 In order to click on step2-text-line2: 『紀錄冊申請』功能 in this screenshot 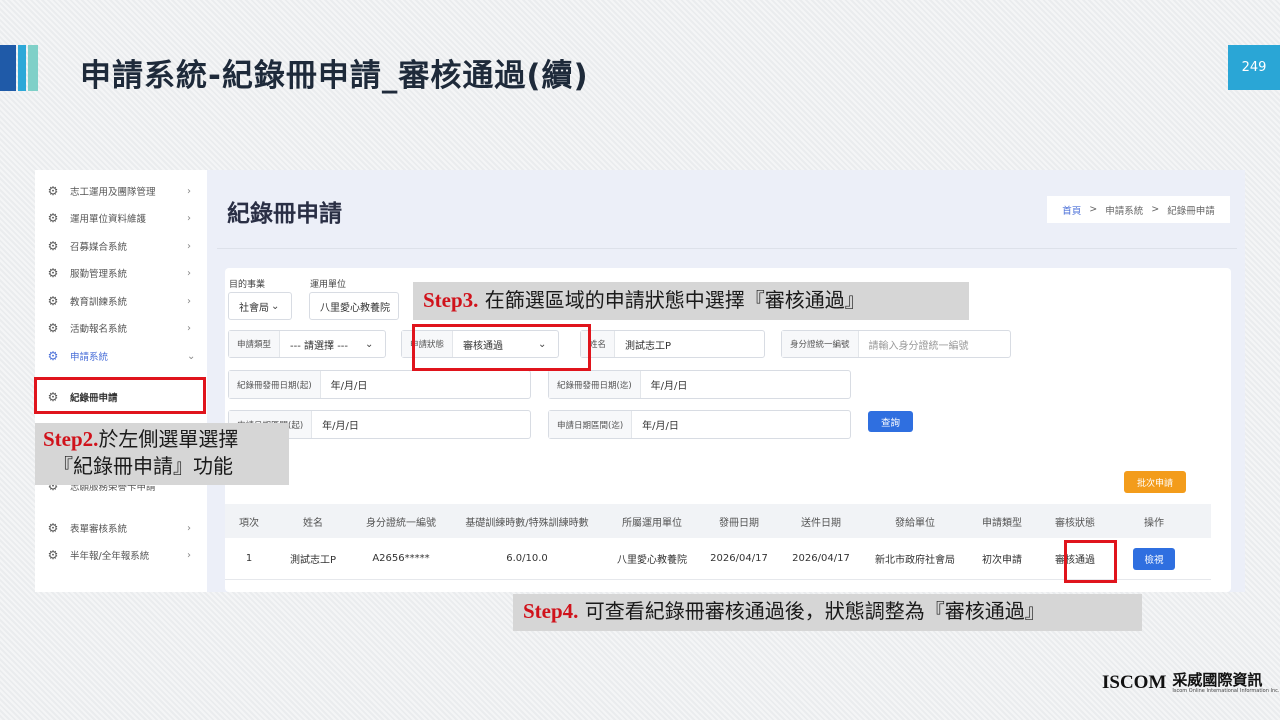, I will do `click(143, 466)`.